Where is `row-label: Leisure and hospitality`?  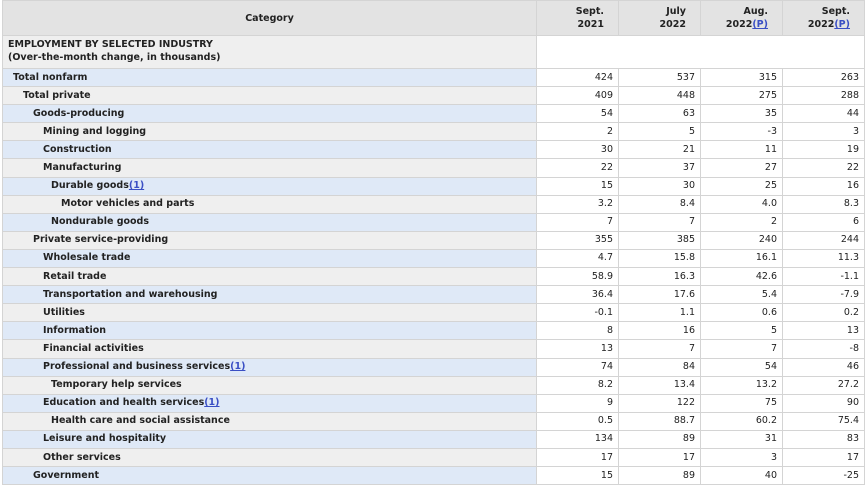
row-label: Leisure and hospitality is located at coordinates (269, 439).